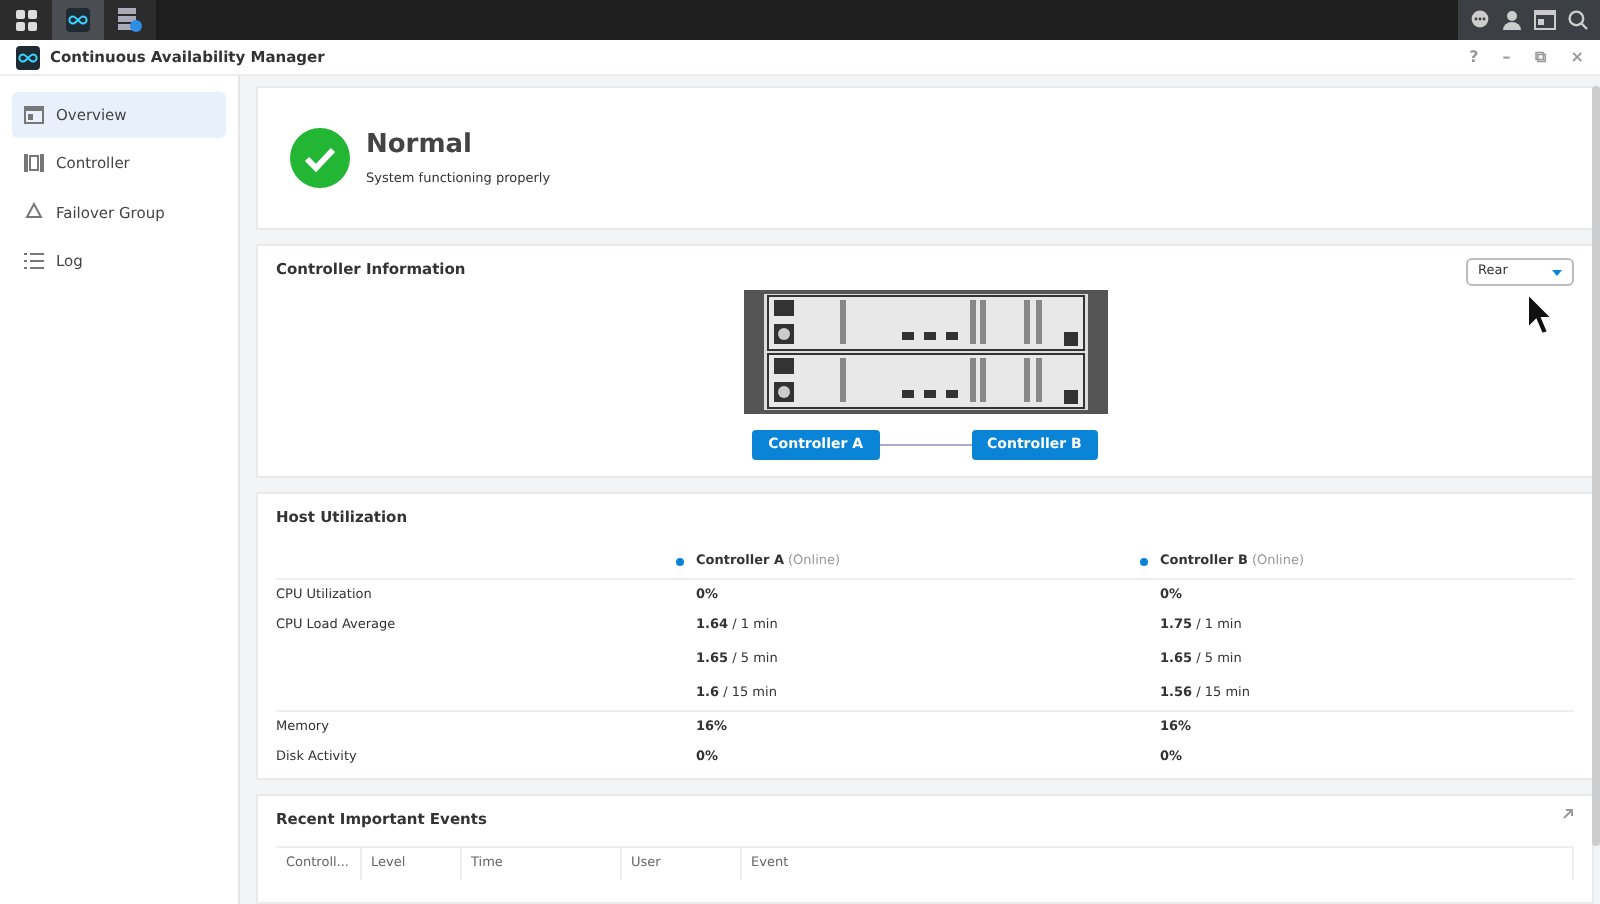  I want to click on check-icon, so click(320, 158).